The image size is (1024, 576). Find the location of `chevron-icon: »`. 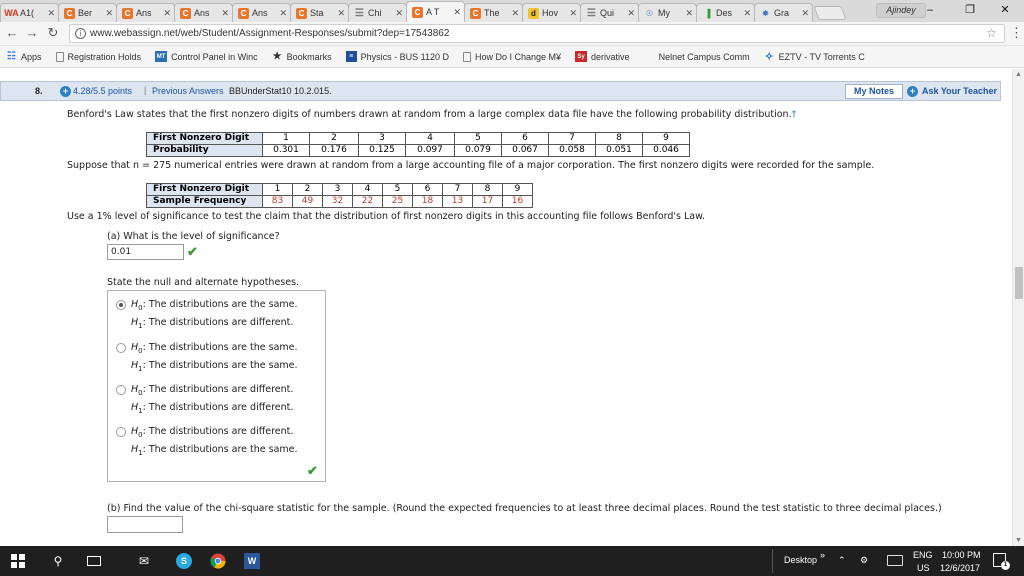

chevron-icon: » is located at coordinates (822, 555).